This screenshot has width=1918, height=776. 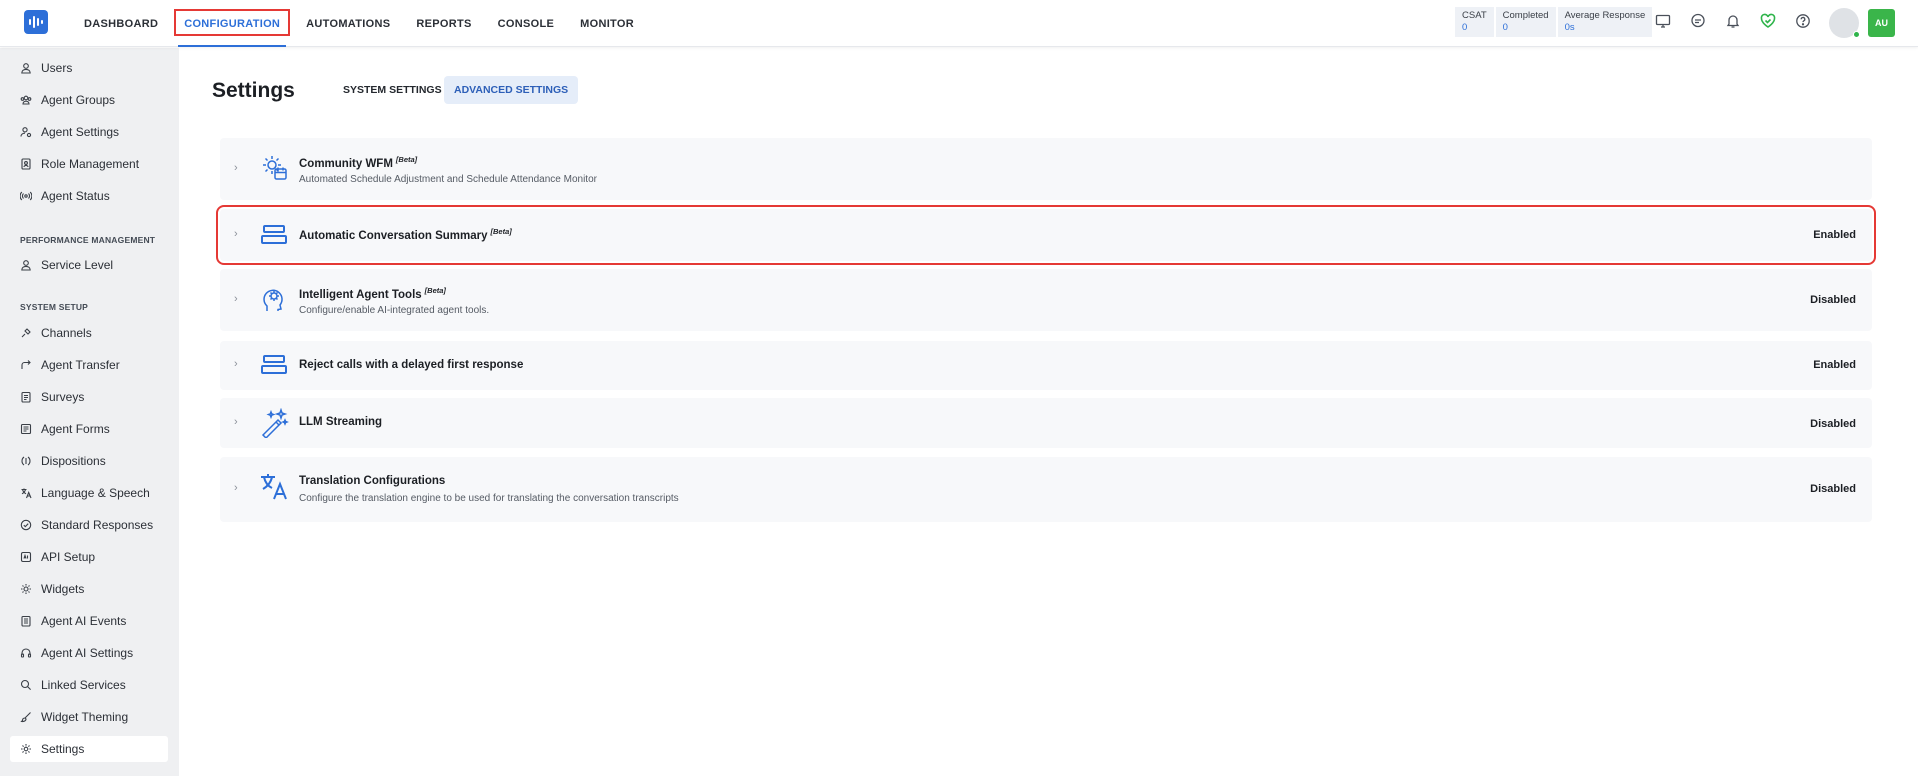 What do you see at coordinates (121, 23) in the screenshot?
I see `nav-dashboard: DASHBOARD` at bounding box center [121, 23].